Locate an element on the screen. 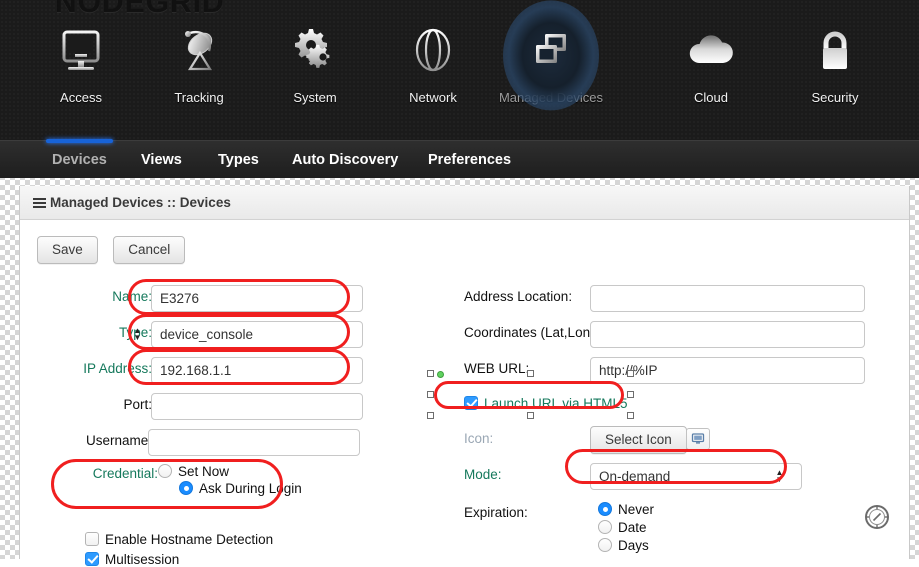 This screenshot has width=919, height=567. save-button: Save is located at coordinates (67, 250).